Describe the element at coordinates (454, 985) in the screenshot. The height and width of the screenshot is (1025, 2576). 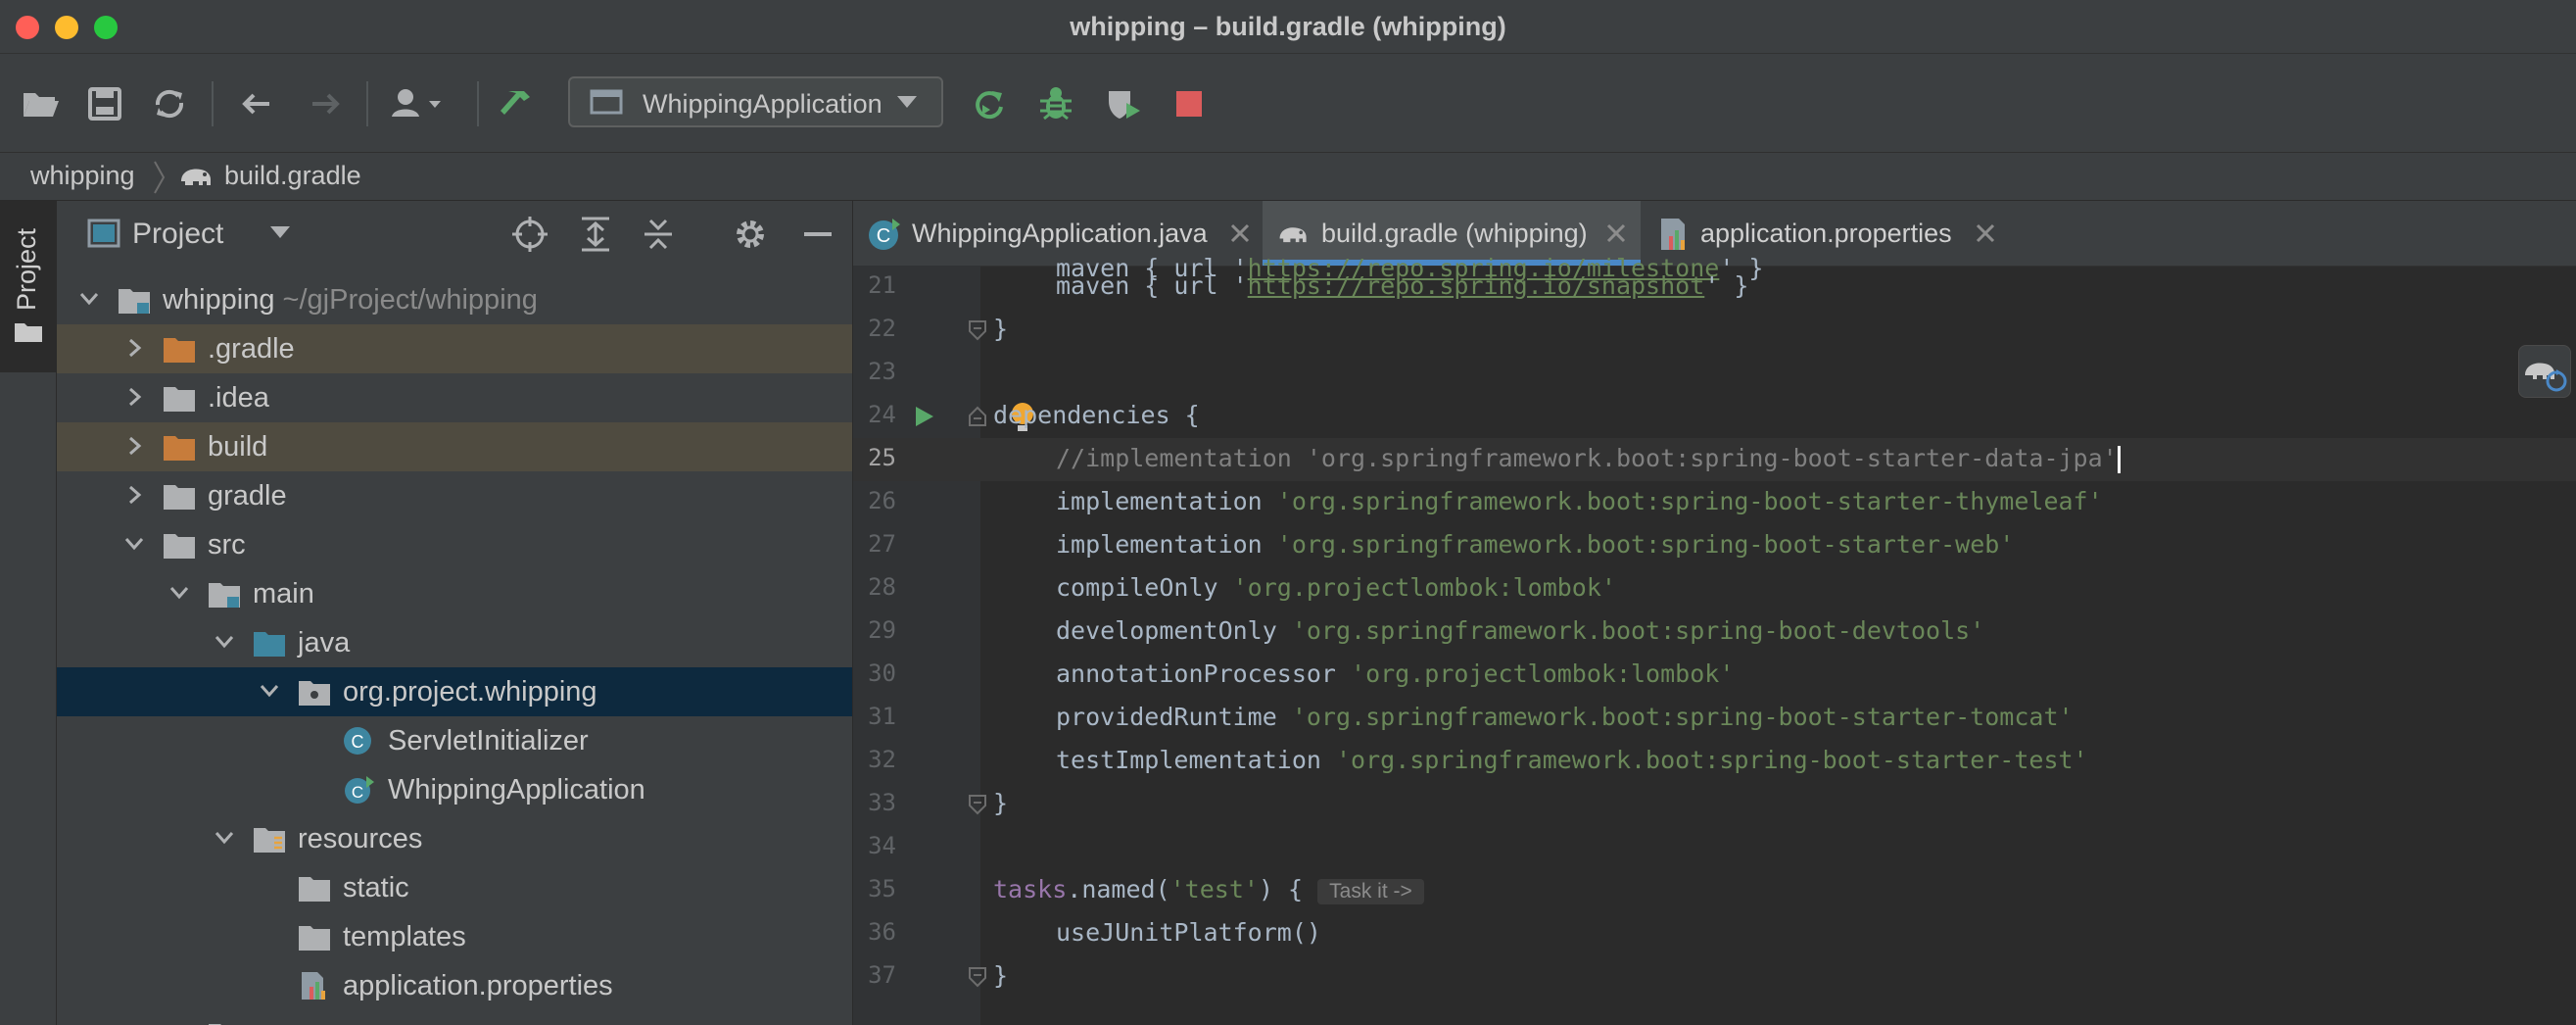
I see `tree-item-application-properties: application.properties` at that location.